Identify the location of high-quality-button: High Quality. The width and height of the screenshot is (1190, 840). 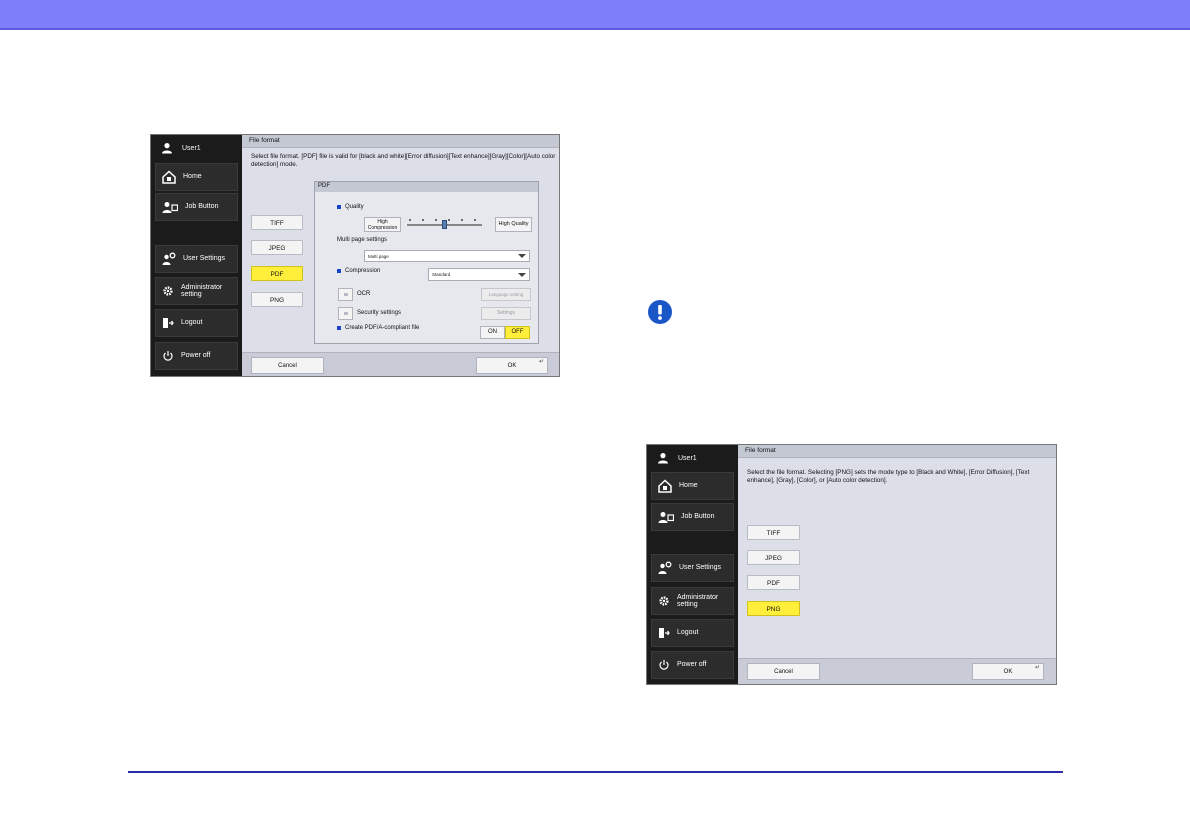
(513, 224).